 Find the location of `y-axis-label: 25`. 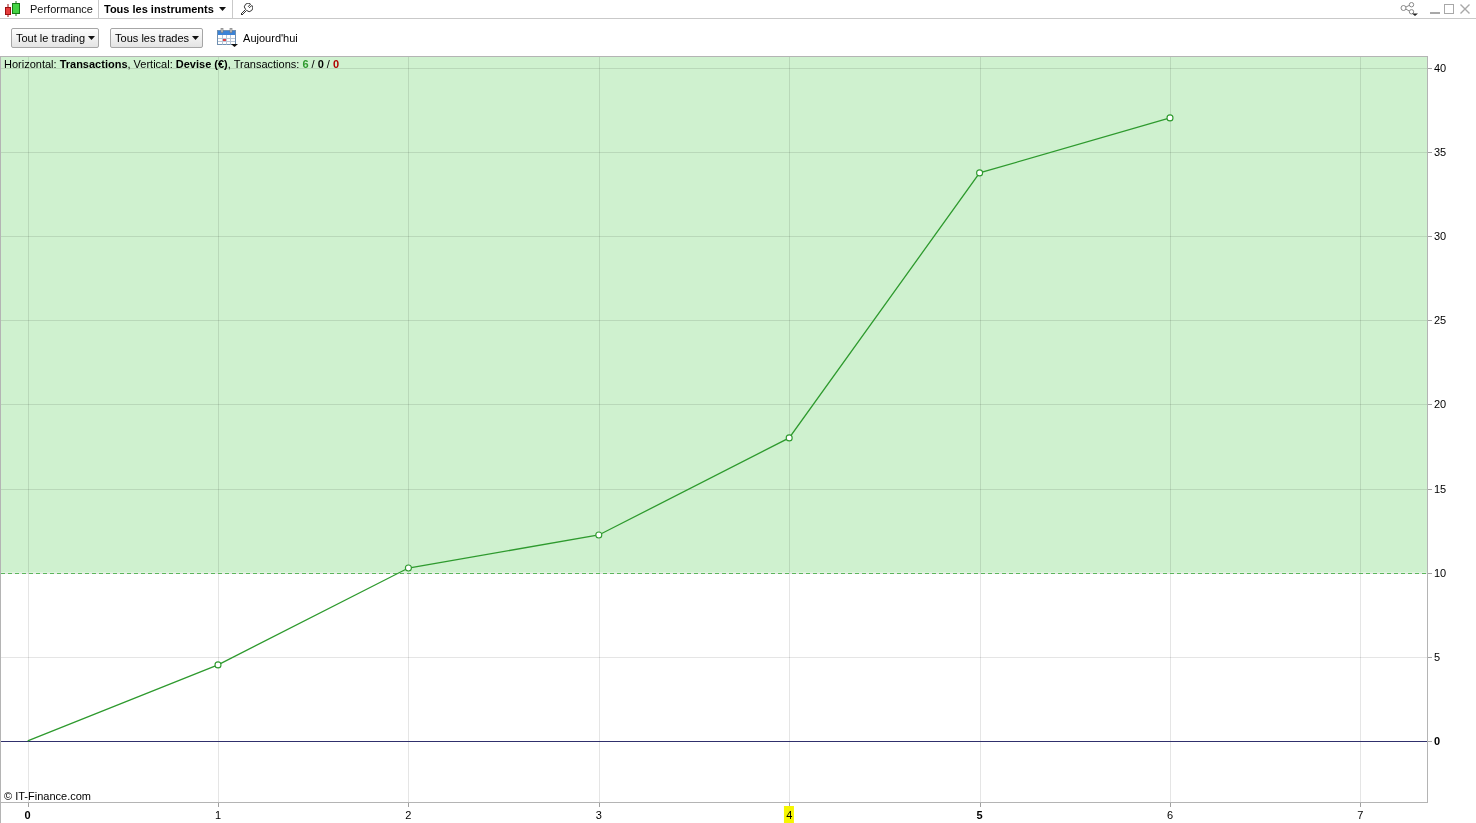

y-axis-label: 25 is located at coordinates (1440, 320).